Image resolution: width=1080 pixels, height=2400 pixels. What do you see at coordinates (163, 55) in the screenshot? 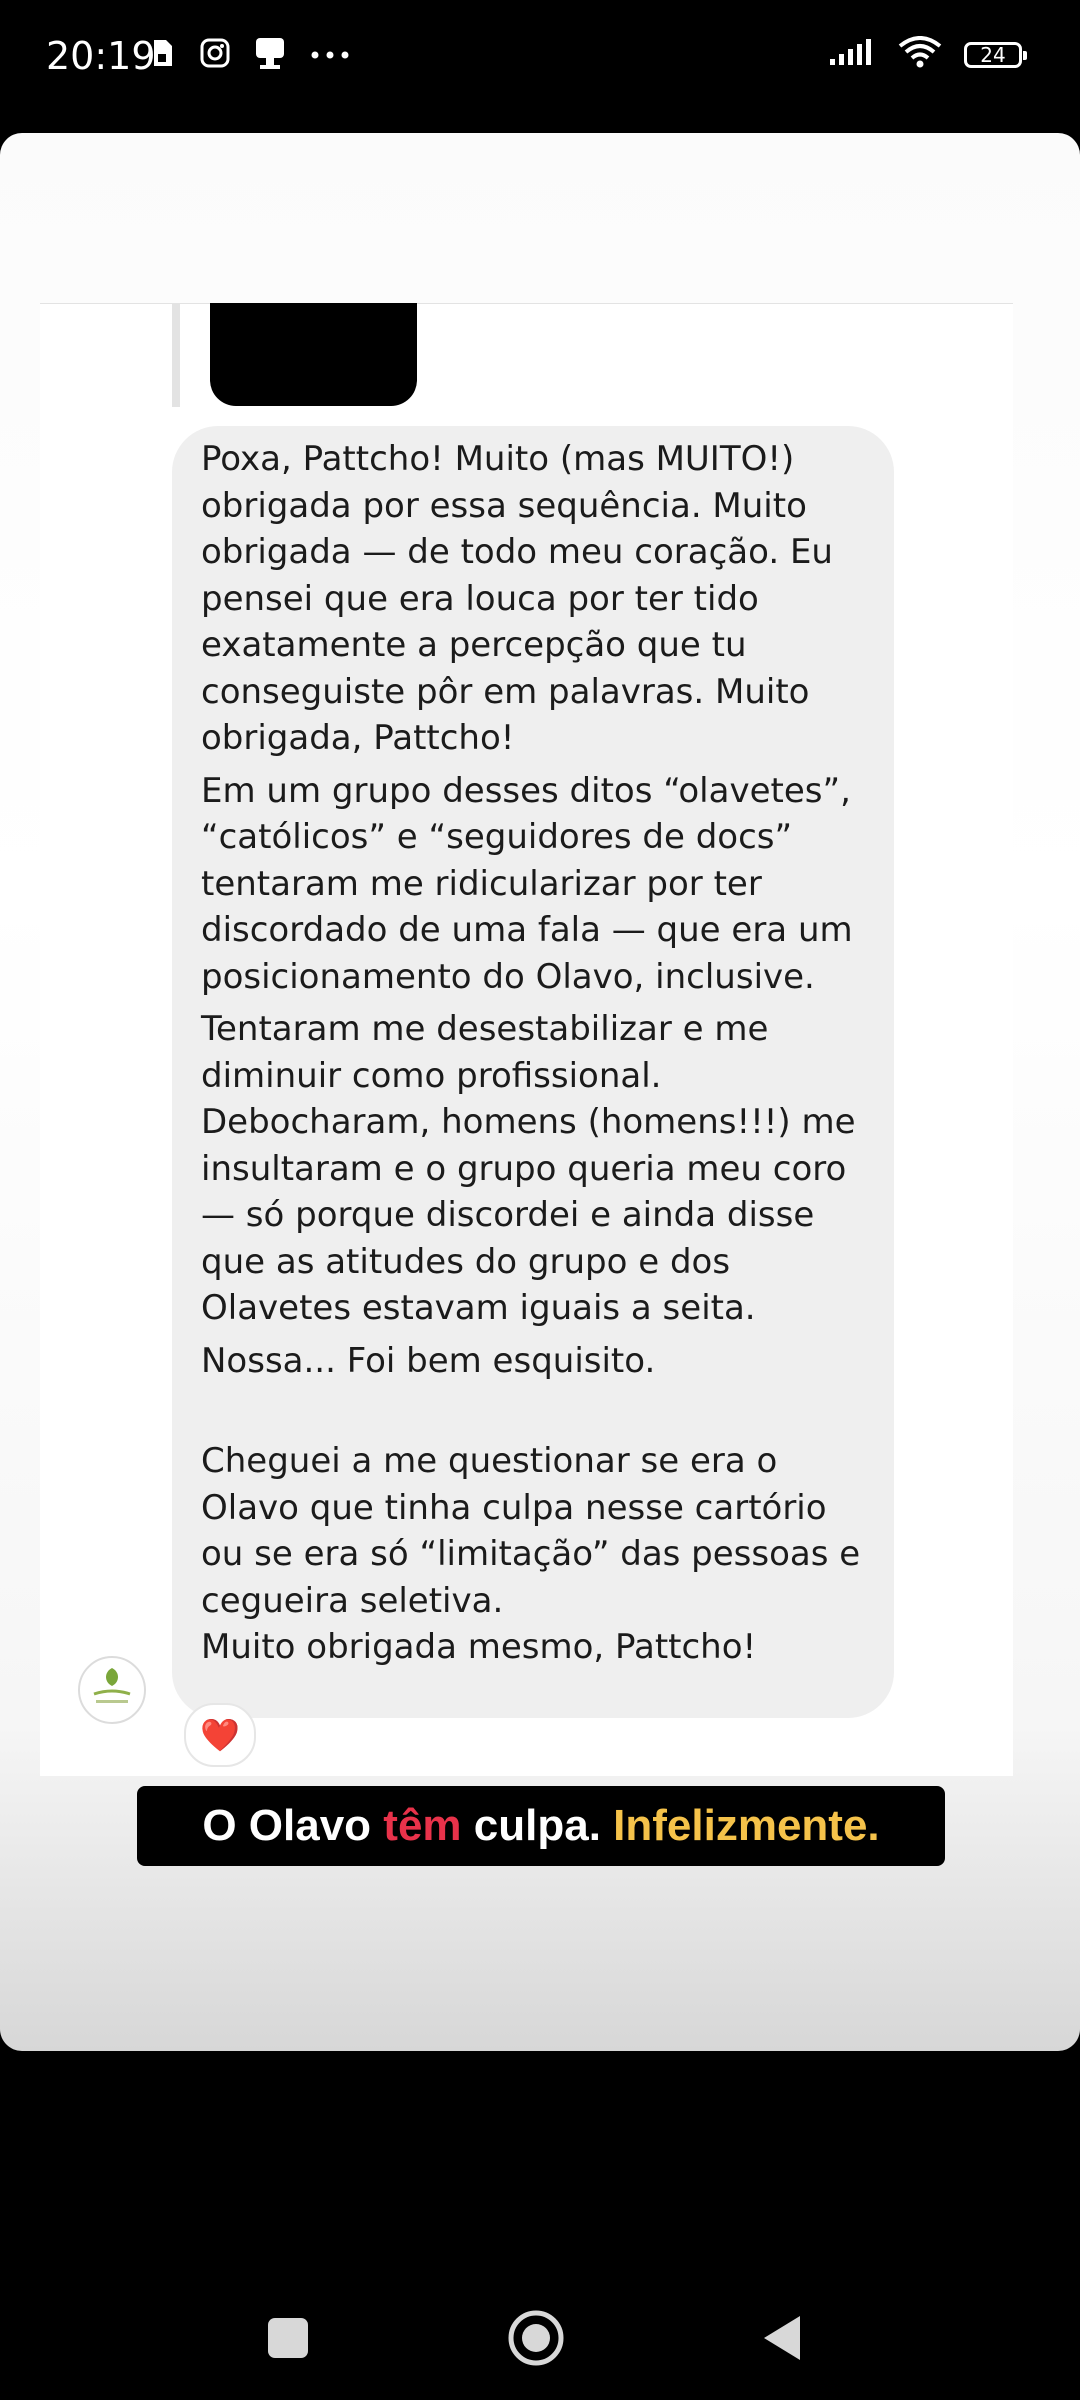
I see `sim-icon` at bounding box center [163, 55].